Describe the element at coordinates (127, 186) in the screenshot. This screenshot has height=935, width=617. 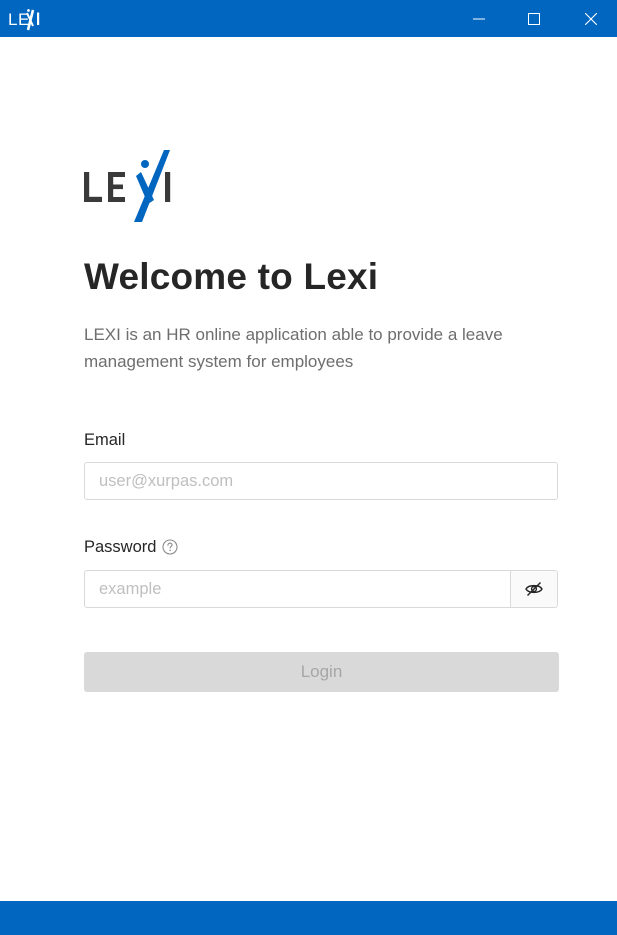
I see `lexi-logo-icon` at that location.